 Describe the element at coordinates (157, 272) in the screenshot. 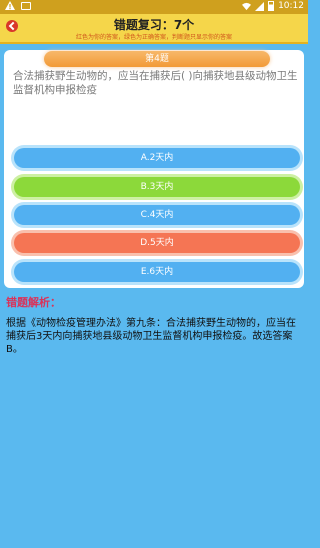

I see `option-e: E.6天内` at that location.